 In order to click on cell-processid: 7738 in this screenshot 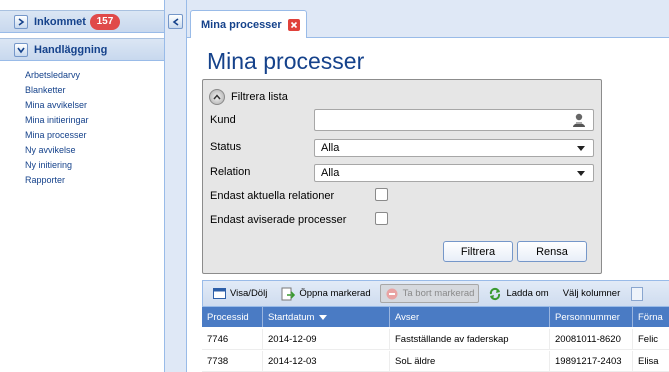, I will do `click(232, 361)`.